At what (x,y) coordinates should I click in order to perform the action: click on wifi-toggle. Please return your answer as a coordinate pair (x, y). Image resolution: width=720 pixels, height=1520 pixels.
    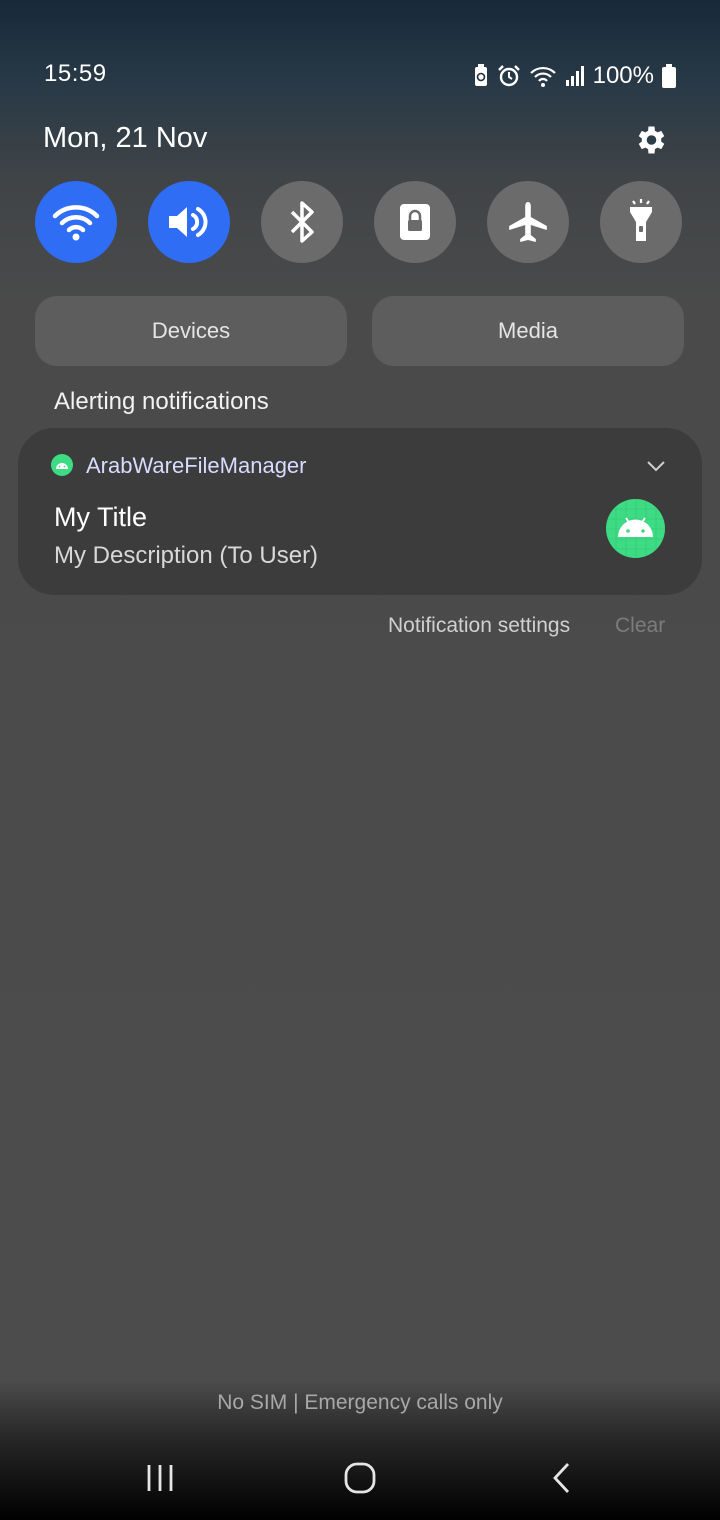
    Looking at the image, I should click on (76, 222).